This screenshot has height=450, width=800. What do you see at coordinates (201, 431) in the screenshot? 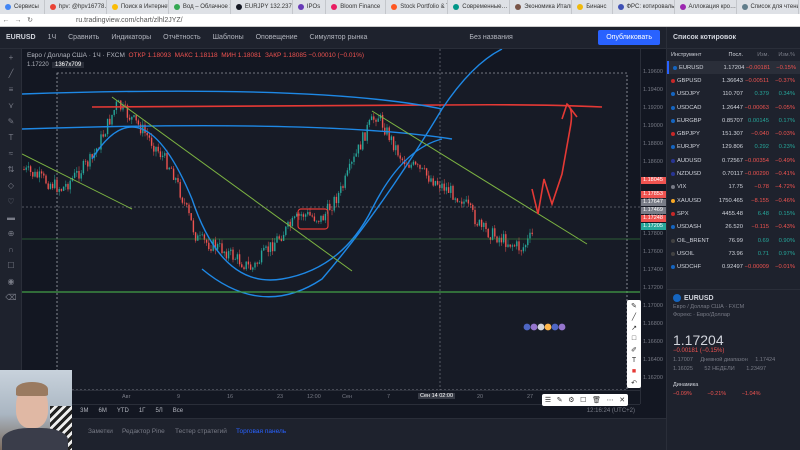
I see `bottom-tab: Тестер стратегий` at bounding box center [201, 431].